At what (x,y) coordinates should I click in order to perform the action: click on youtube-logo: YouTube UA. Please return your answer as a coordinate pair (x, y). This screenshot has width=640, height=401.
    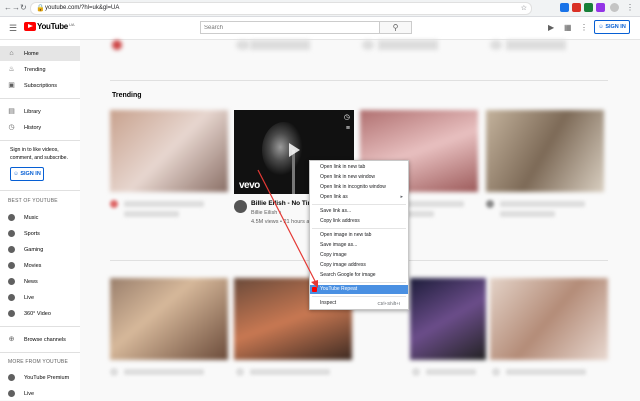
    Looking at the image, I should click on (49, 26).